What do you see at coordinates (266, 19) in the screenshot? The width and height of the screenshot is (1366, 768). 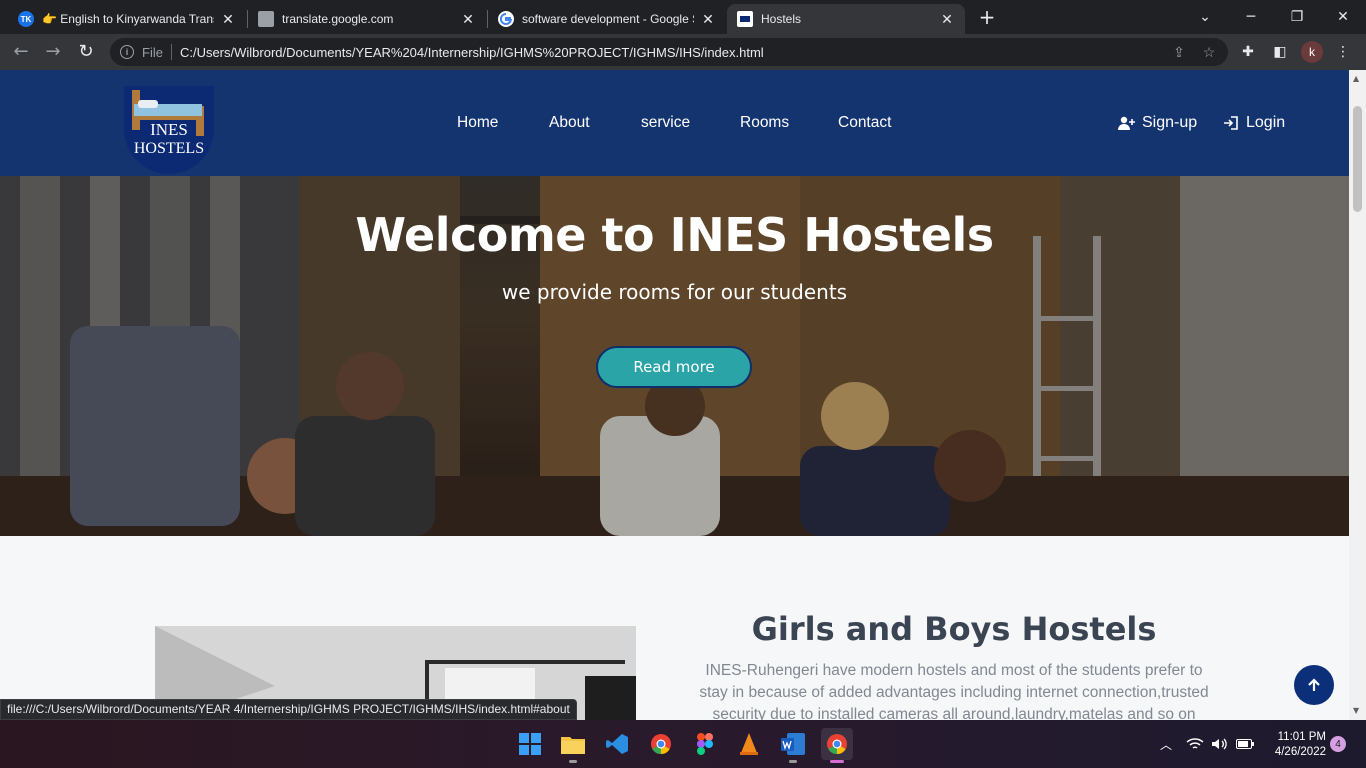 I see `page-favicon-icon` at bounding box center [266, 19].